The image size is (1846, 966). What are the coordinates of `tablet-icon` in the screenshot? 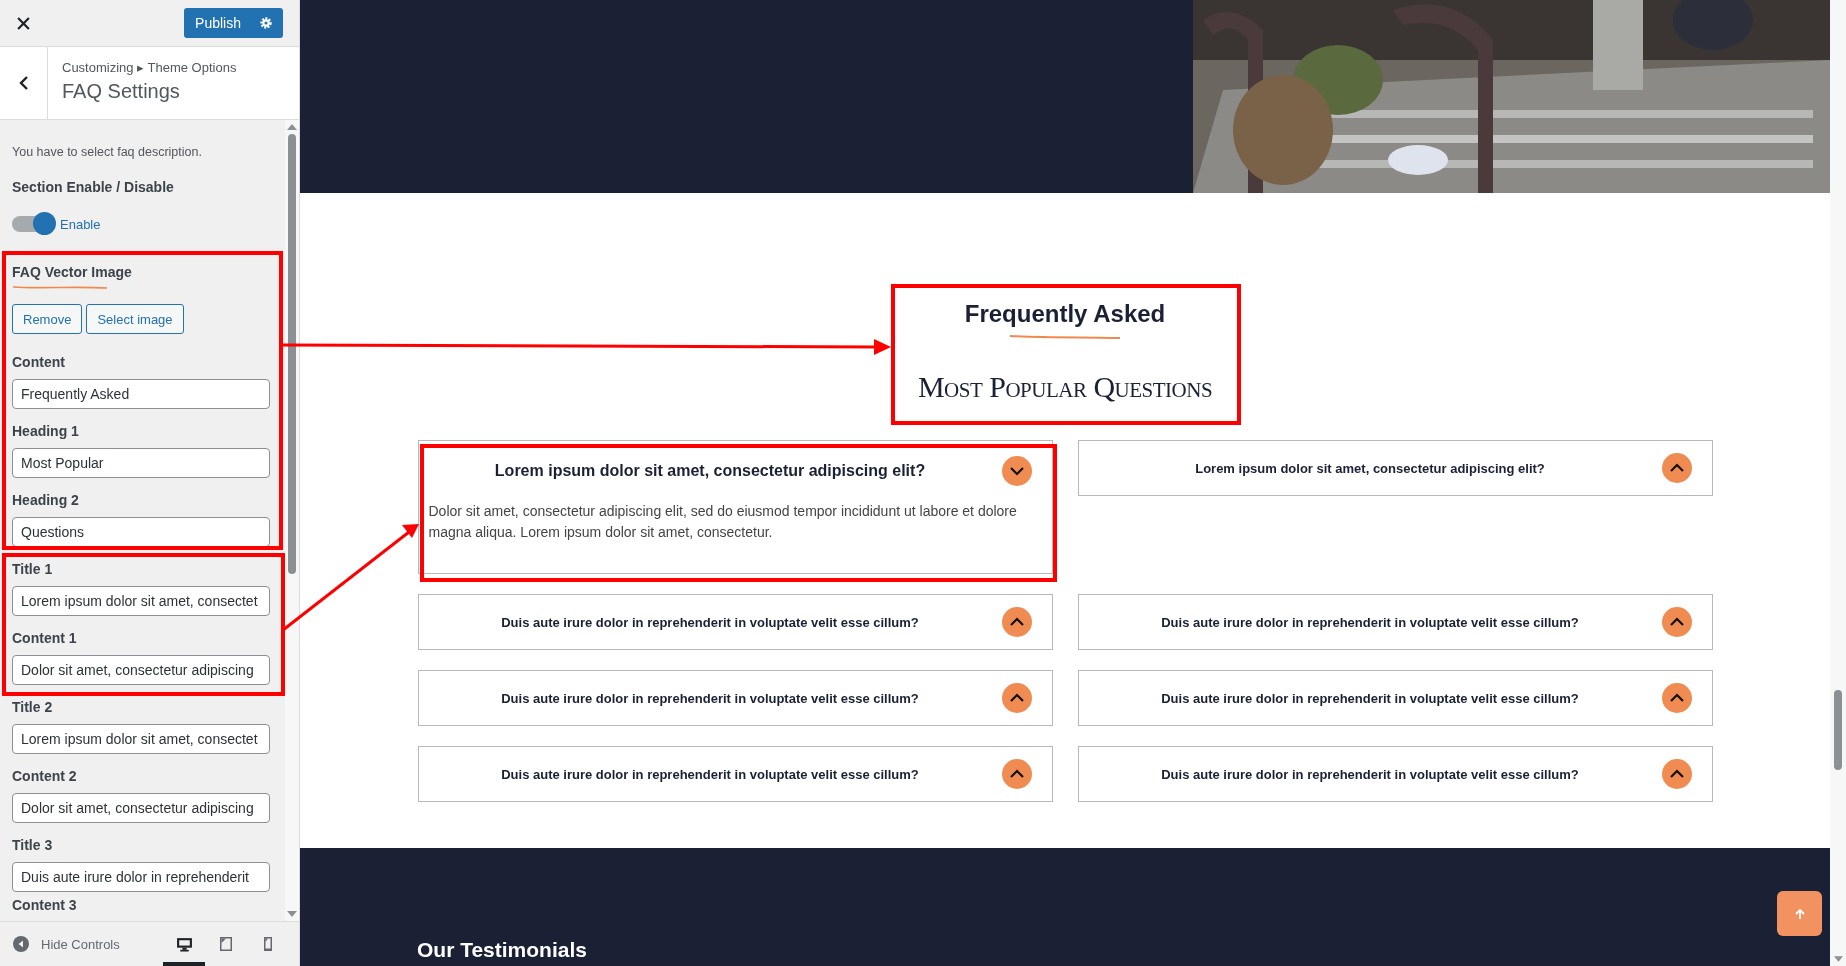 It's located at (226, 944).